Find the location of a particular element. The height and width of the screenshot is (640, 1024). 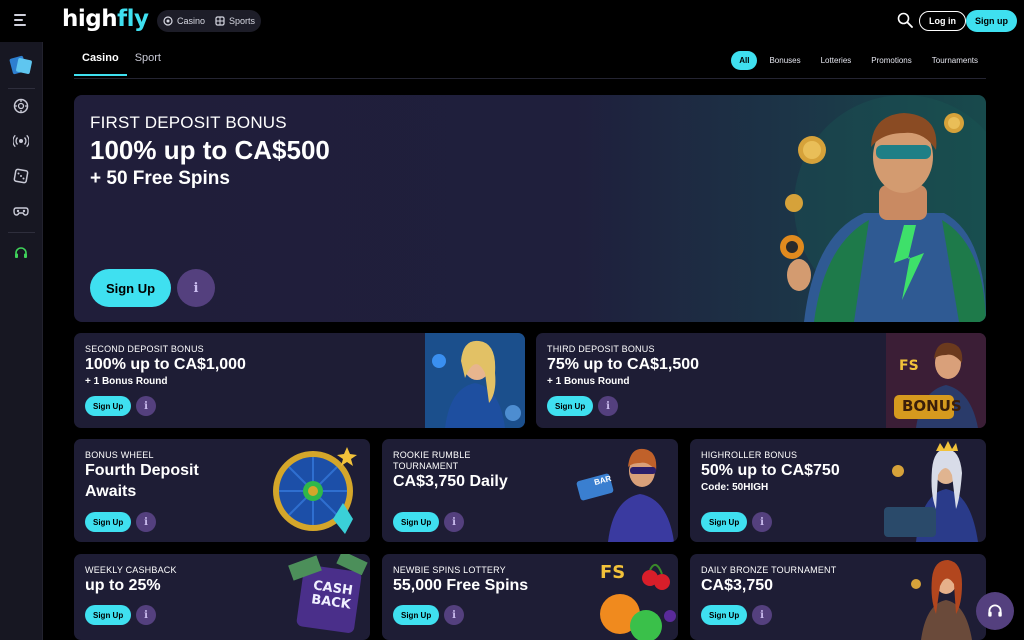

highfly-logo: high fly is located at coordinates (105, 19).